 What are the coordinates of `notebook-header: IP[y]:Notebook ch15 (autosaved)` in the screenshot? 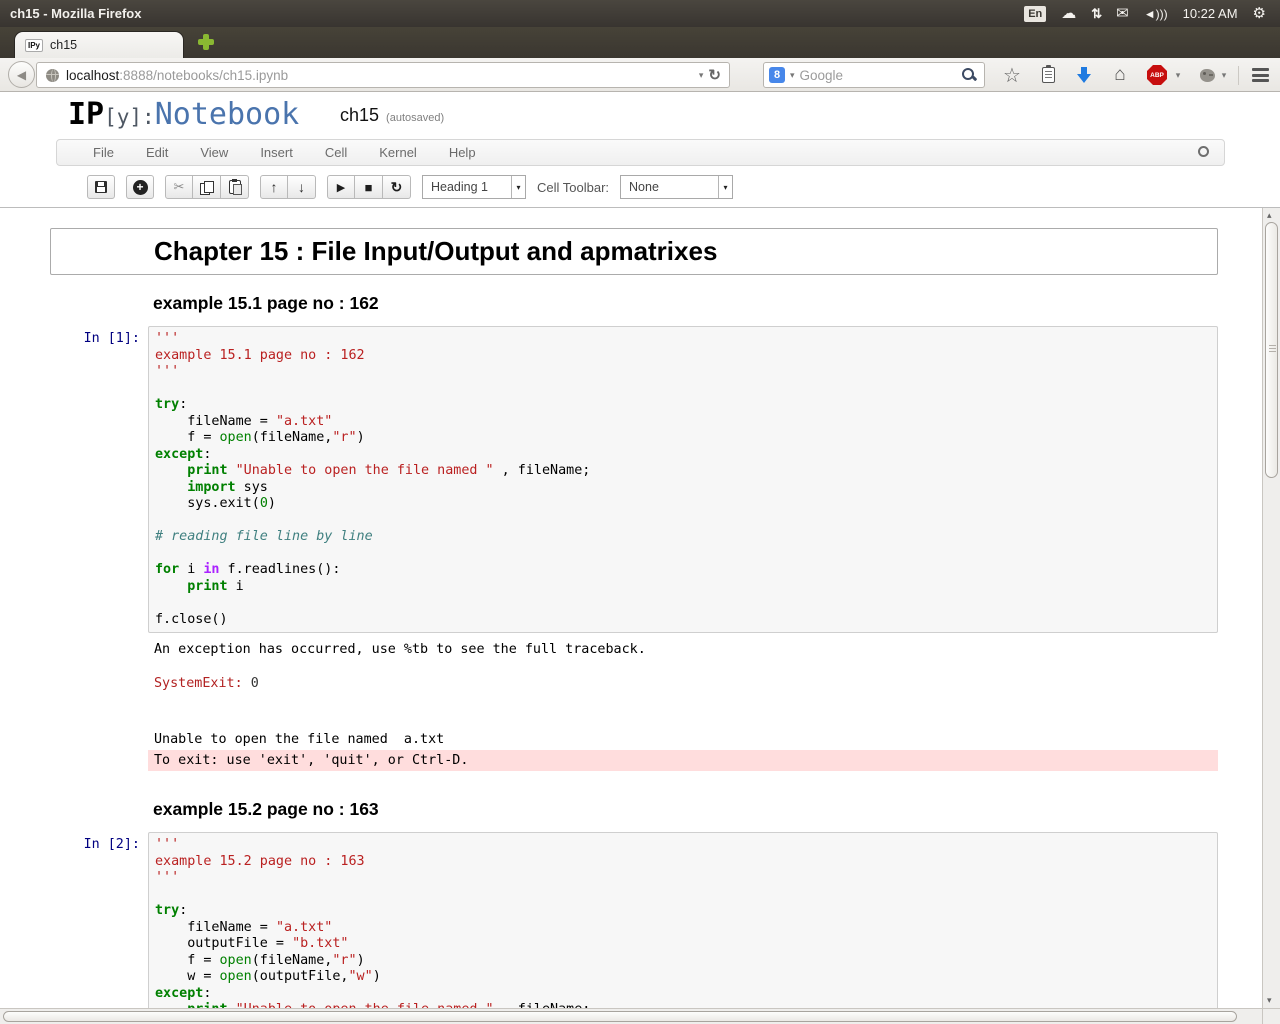 It's located at (640, 115).